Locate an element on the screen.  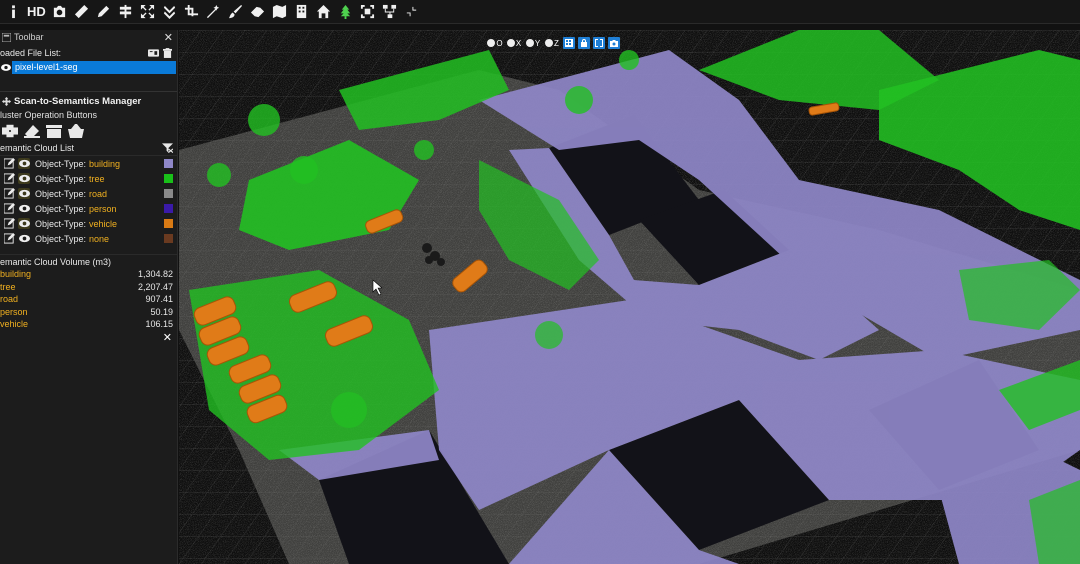
manager-title: Scan-to-Semantics Manager is located at coordinates (88, 101).